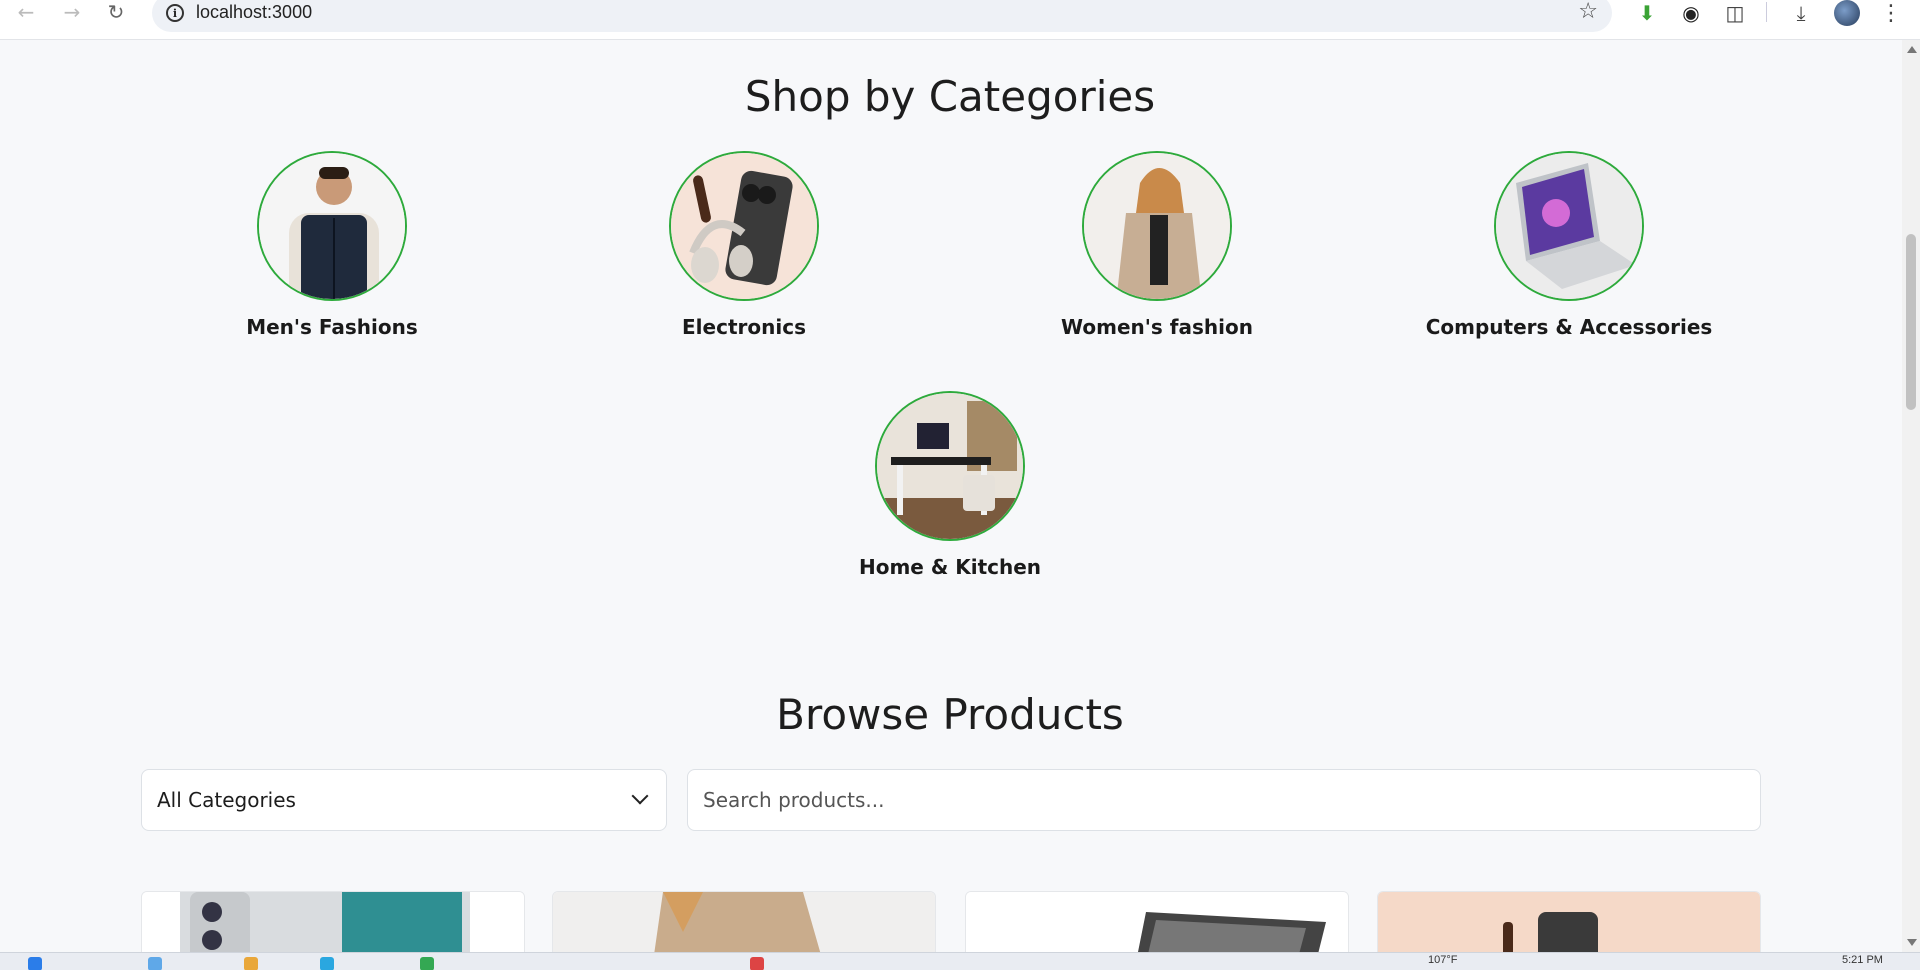  I want to click on address-bar: i localhost:3000 ☆, so click(882, 16).